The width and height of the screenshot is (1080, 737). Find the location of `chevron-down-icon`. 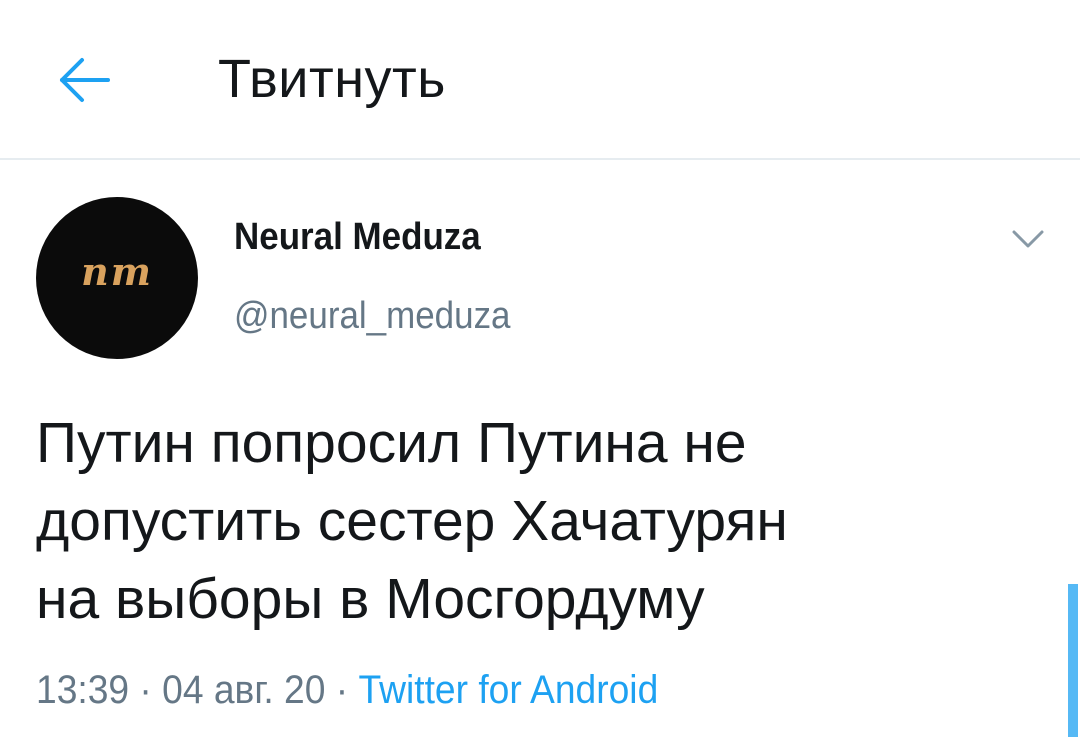

chevron-down-icon is located at coordinates (1028, 239).